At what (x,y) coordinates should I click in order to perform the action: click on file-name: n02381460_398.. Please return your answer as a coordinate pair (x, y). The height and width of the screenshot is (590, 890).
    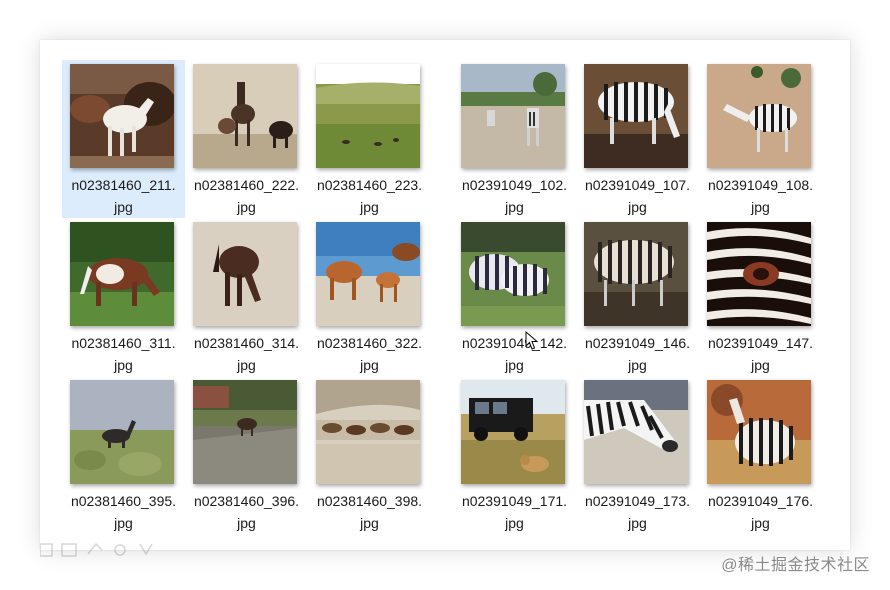
    Looking at the image, I should click on (369, 501).